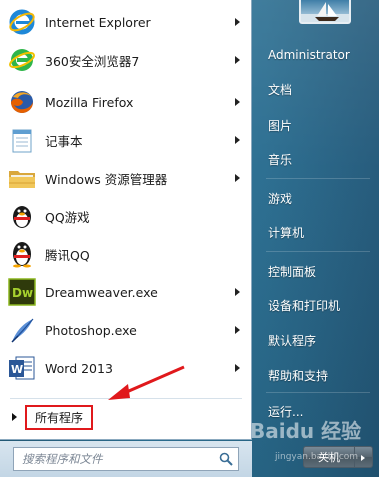  Describe the element at coordinates (306, 431) in the screenshot. I see `baidu-watermark: Baidu 经验` at that location.